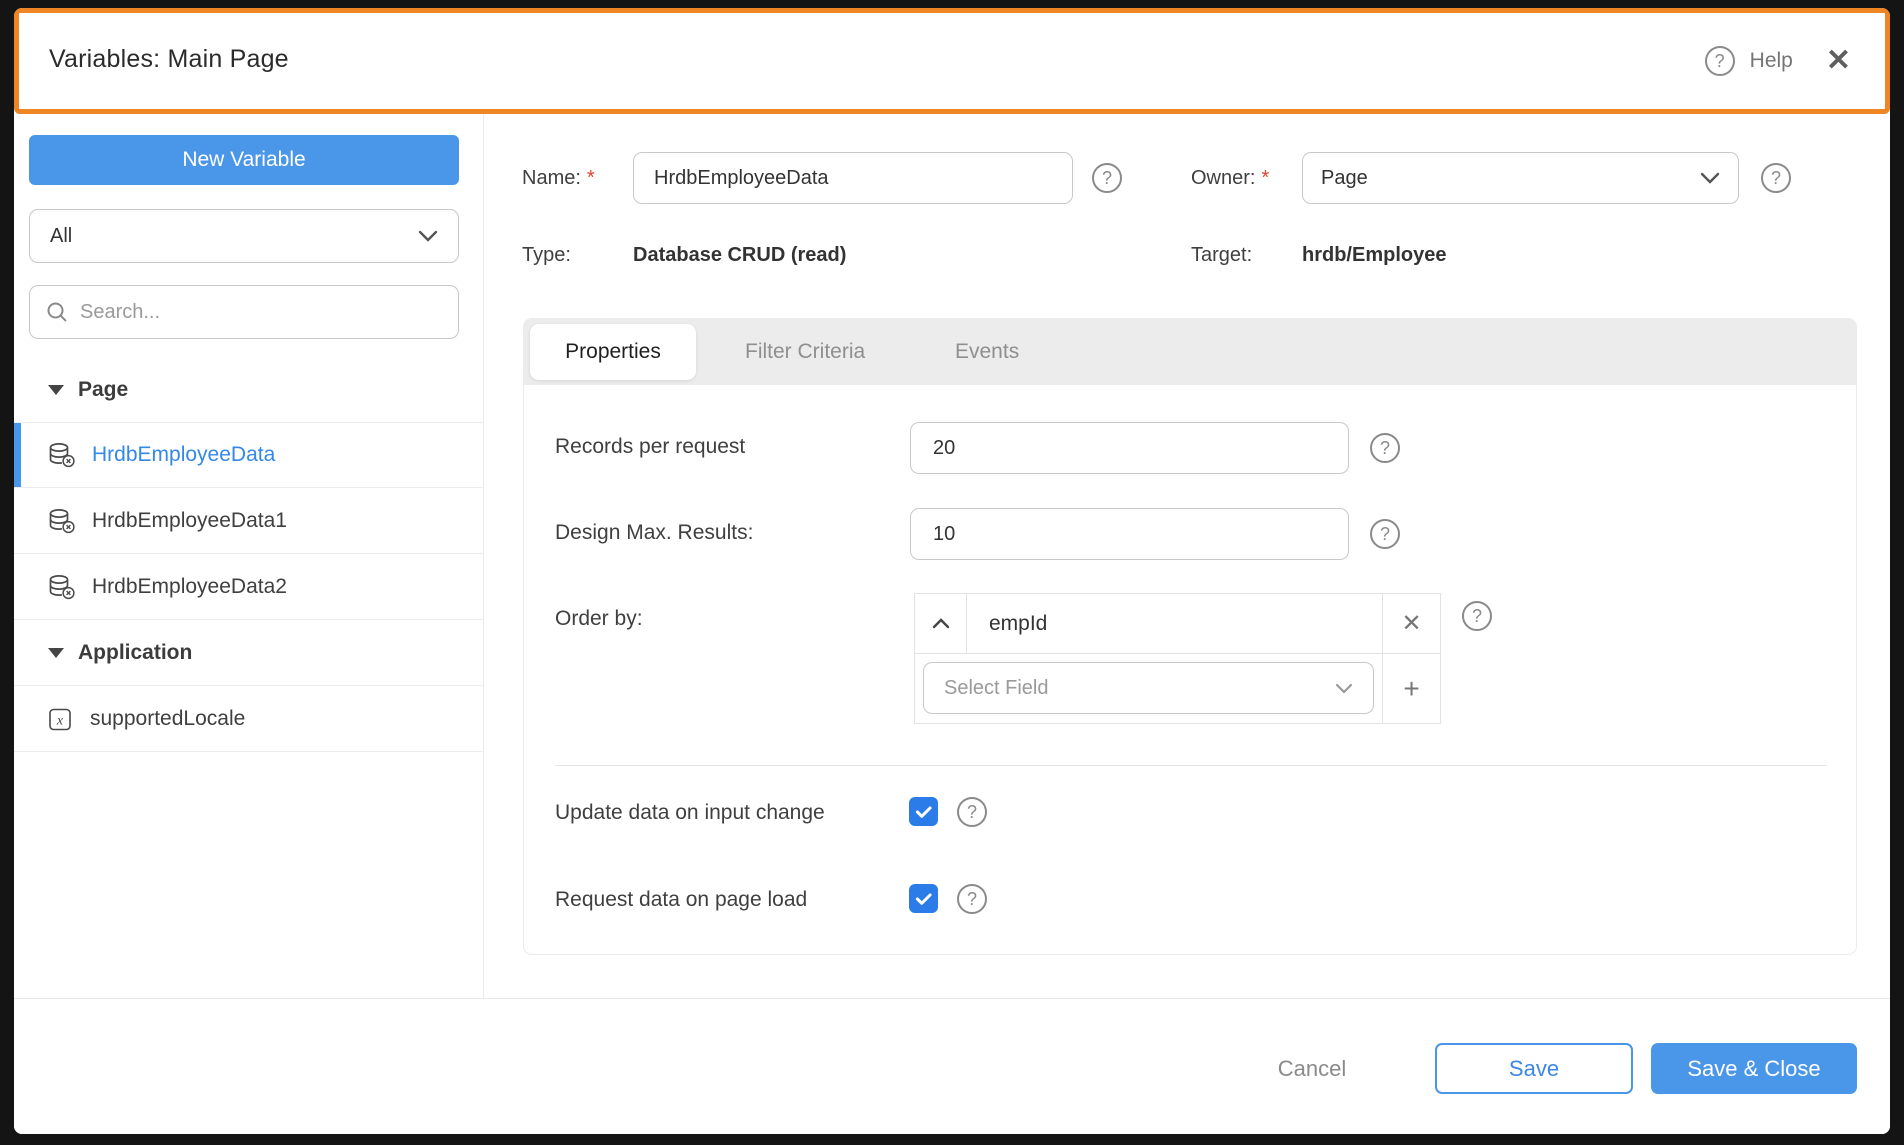 The height and width of the screenshot is (1145, 1904). I want to click on owner-label: Owner: *, so click(1230, 178).